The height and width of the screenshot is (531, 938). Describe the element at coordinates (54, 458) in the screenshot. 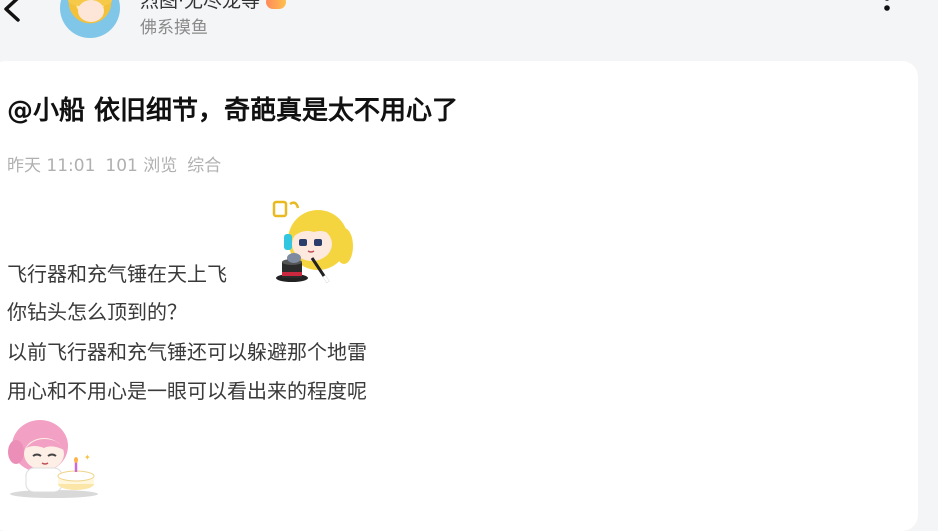

I see `anime-girl-cake-sticker: ✦` at that location.